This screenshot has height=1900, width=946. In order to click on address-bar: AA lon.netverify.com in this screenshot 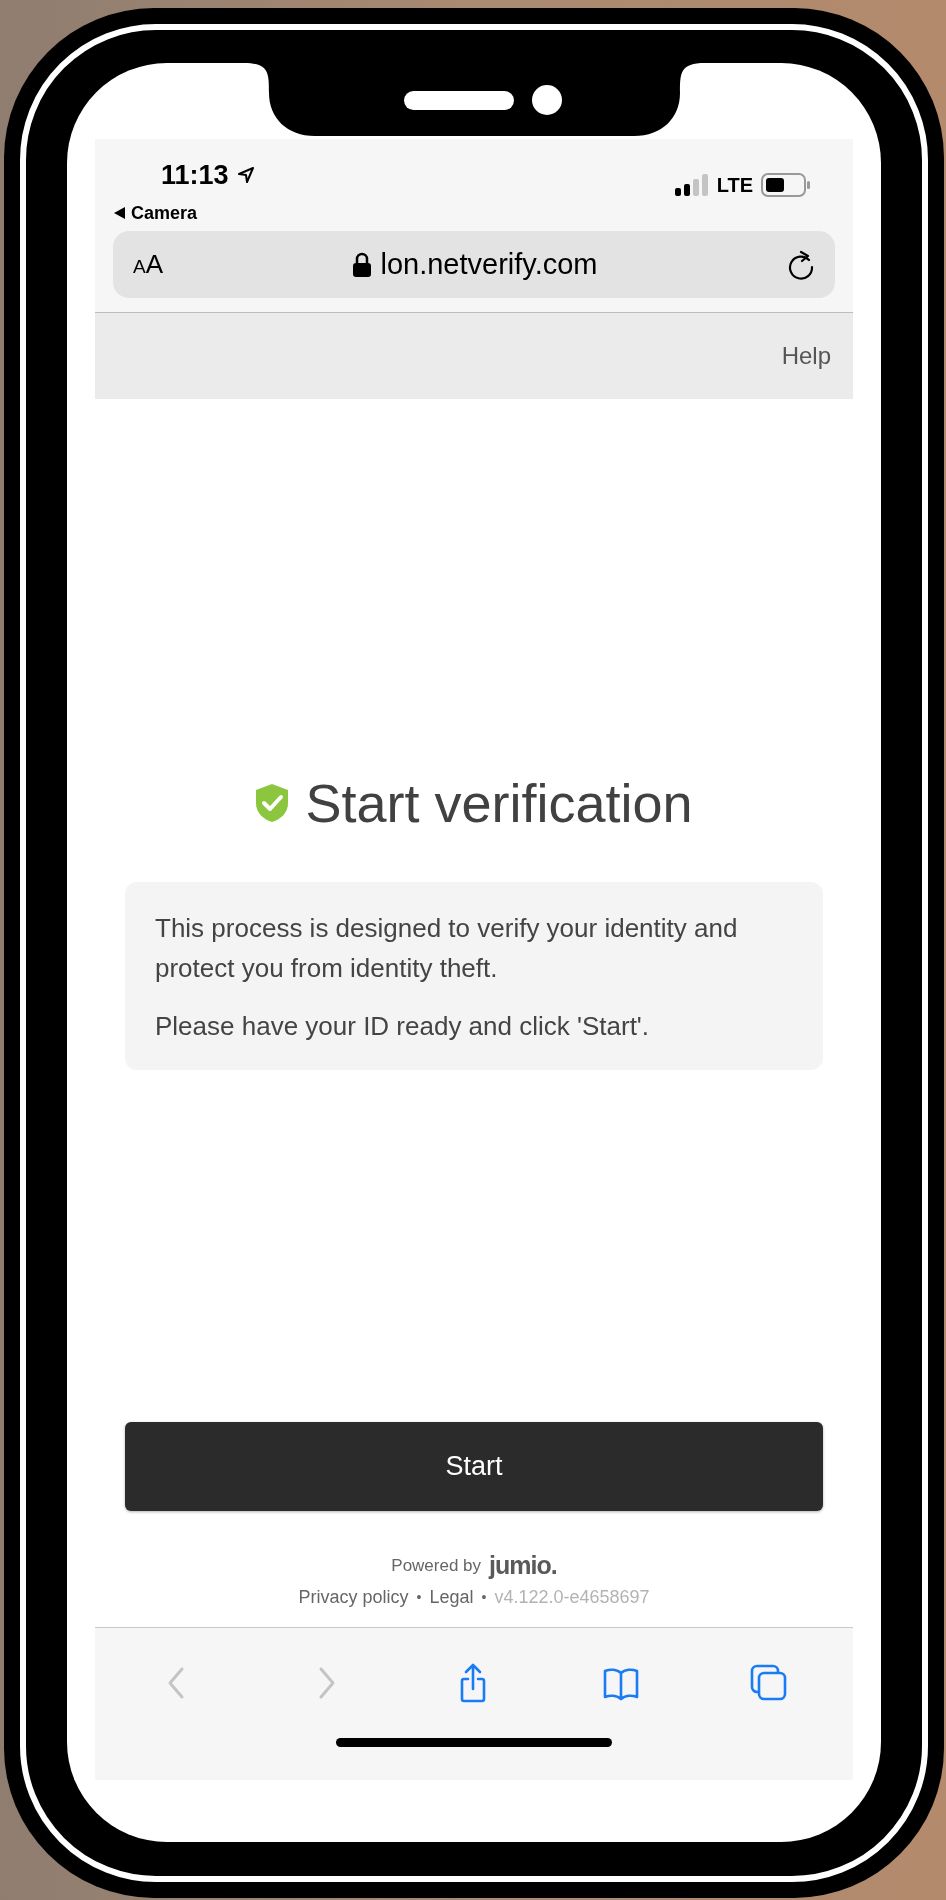, I will do `click(474, 264)`.